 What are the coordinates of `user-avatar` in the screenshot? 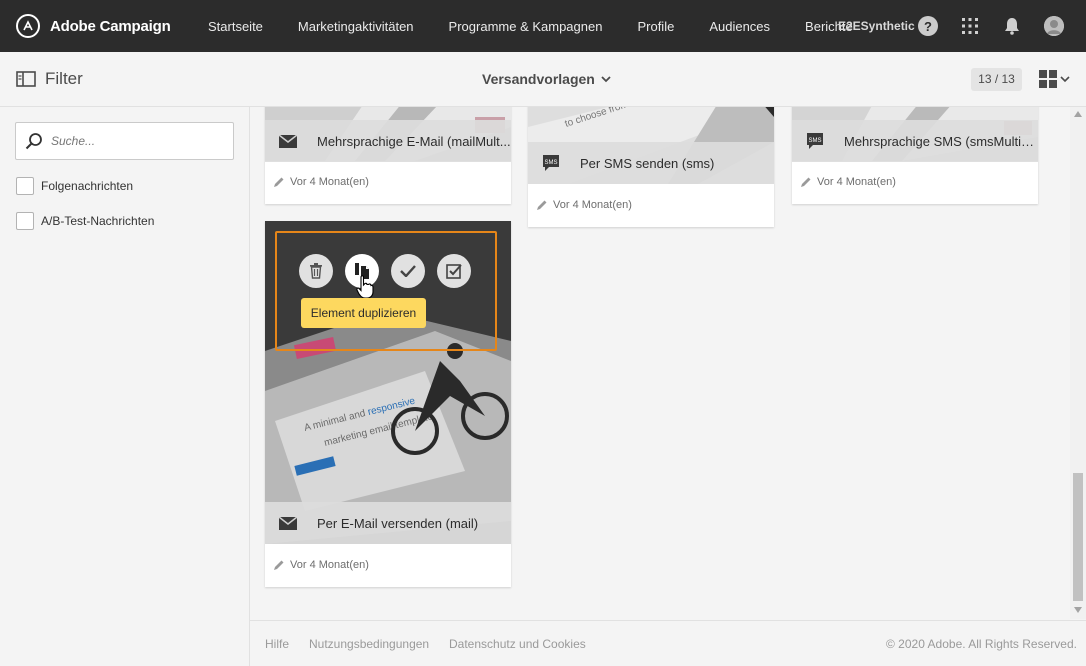 It's located at (1054, 26).